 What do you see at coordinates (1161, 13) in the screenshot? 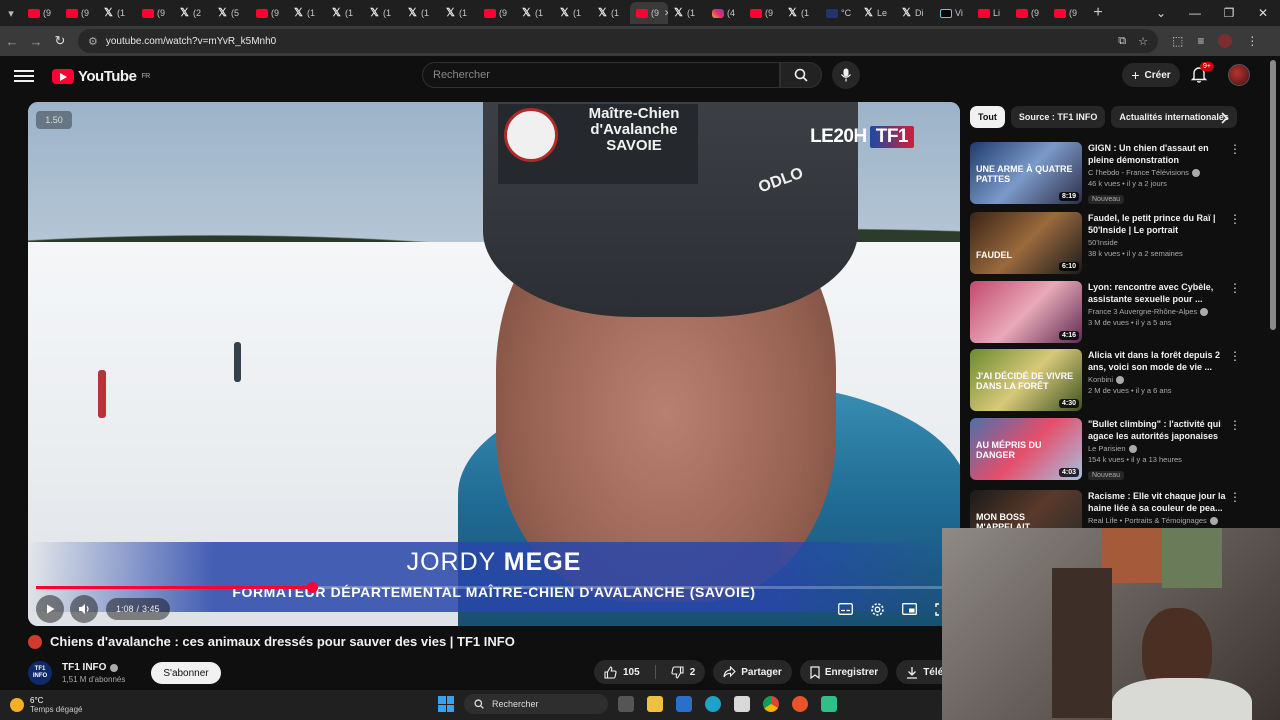
I see `chevron-down-icon: ⌄` at bounding box center [1161, 13].